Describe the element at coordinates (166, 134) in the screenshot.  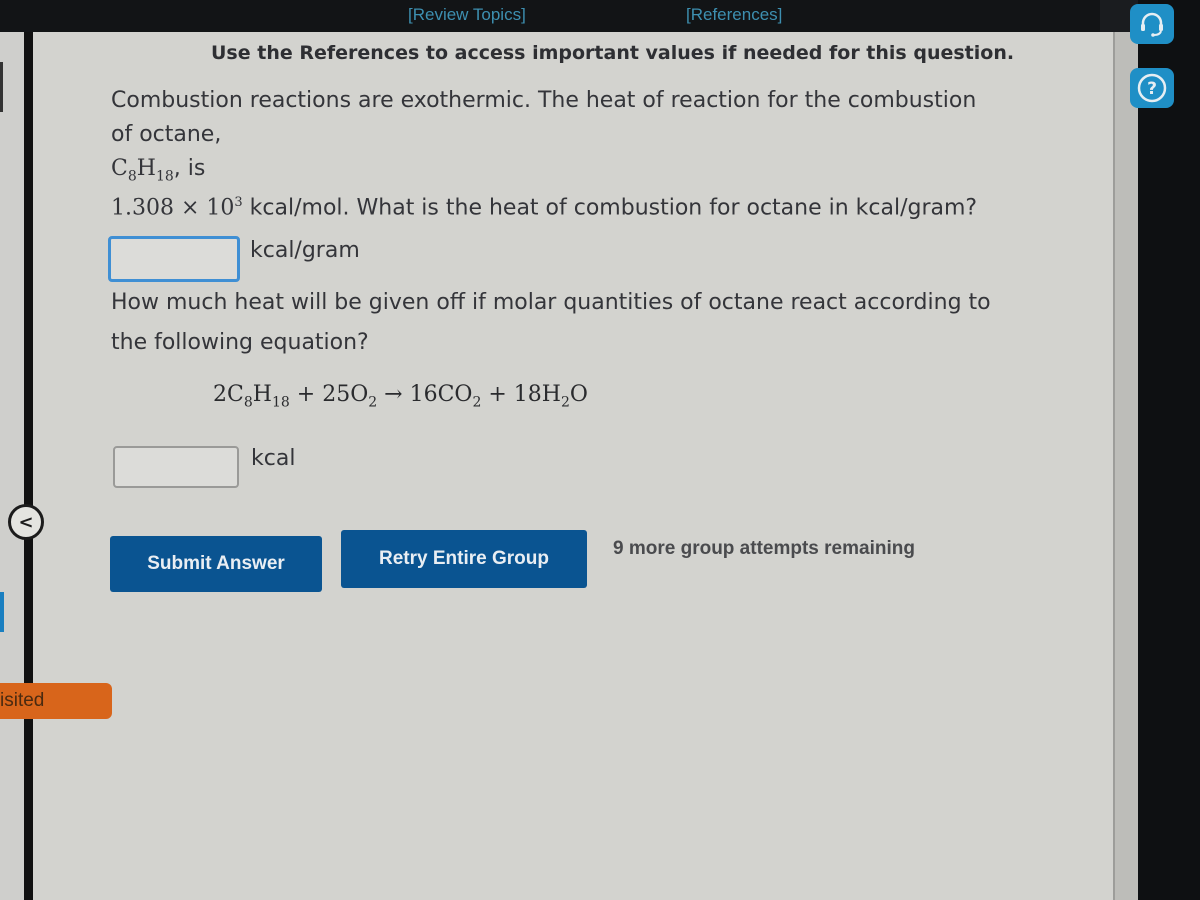
I see `part1-line2: of octane,` at that location.